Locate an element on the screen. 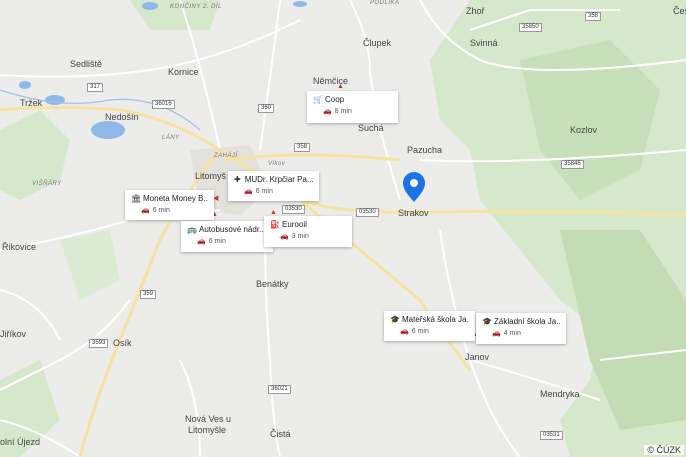 The image size is (686, 457). place-trzek: Tržek is located at coordinates (31, 103).